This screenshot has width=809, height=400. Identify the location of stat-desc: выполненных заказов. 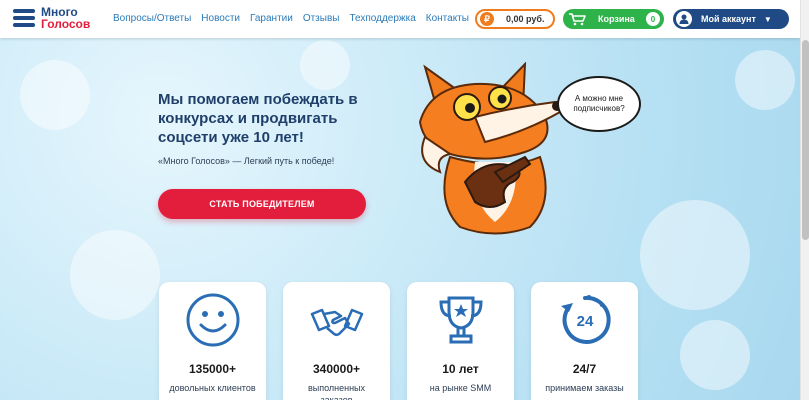
(336, 391).